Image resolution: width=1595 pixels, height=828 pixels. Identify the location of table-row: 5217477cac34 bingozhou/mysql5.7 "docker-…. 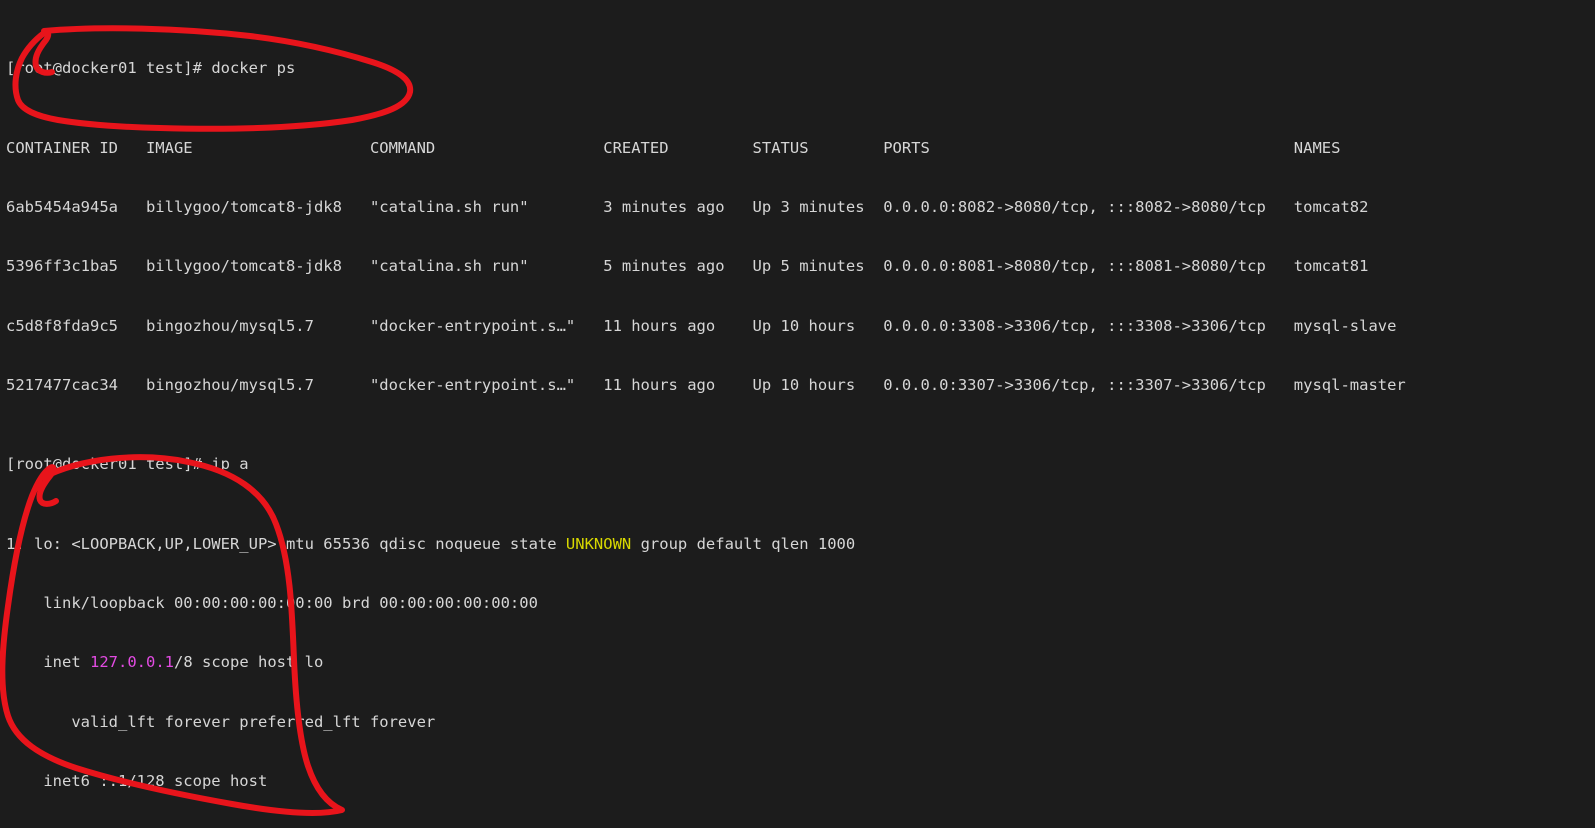
(706, 385).